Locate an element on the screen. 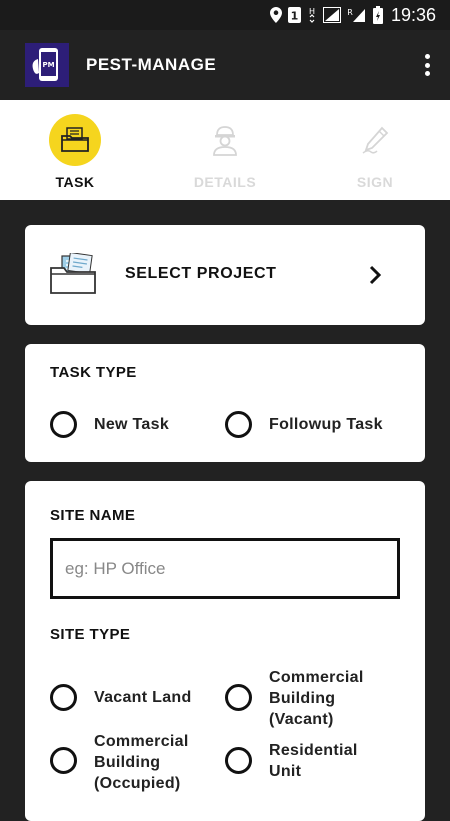 The width and height of the screenshot is (450, 821). tab-task-label: TASK is located at coordinates (75, 182).